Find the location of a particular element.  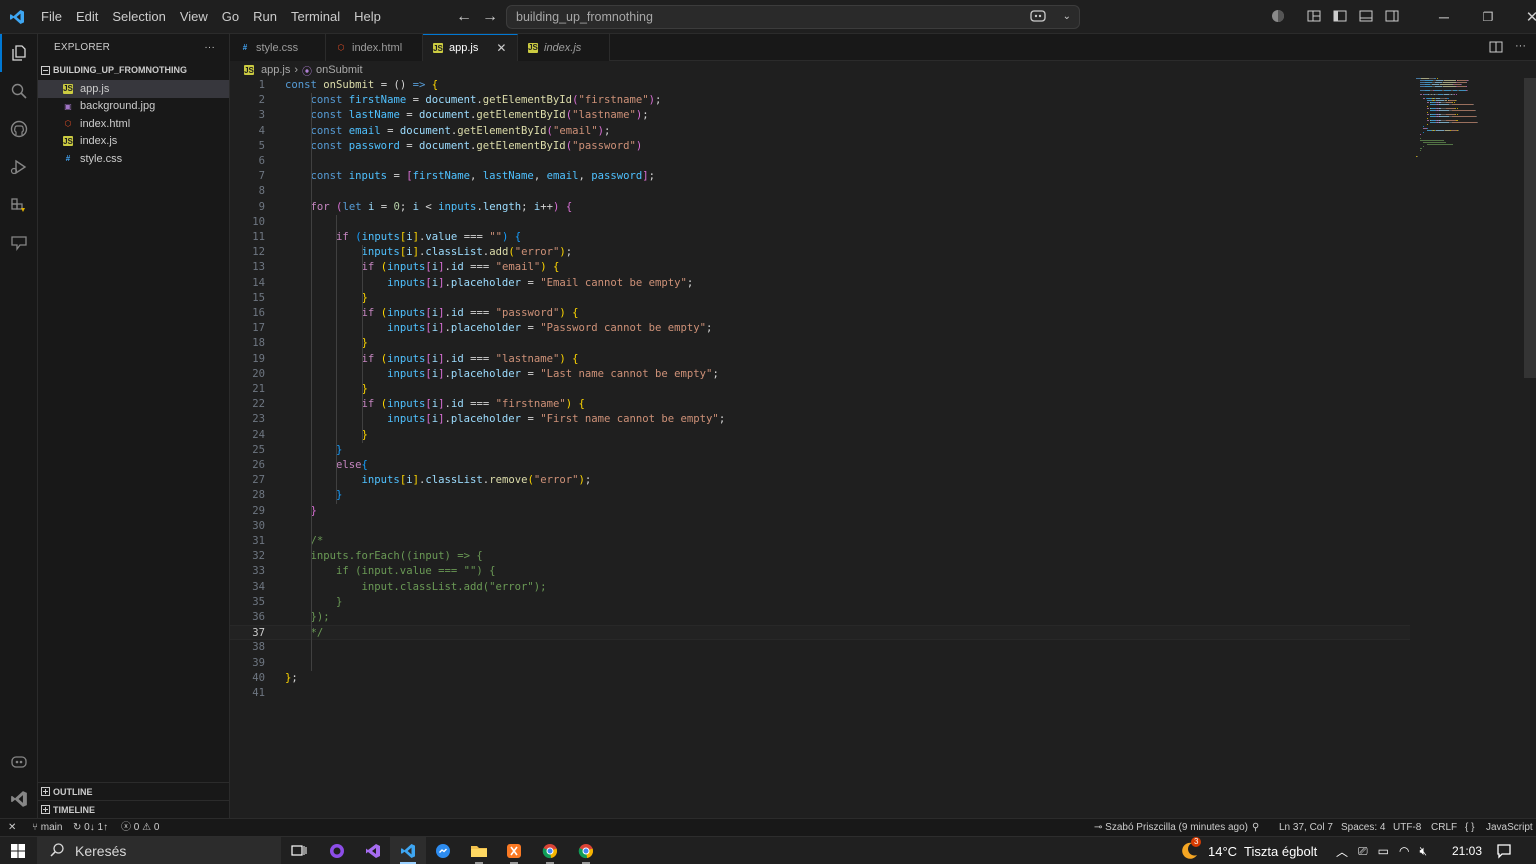

minimize-icon: ─ is located at coordinates (1444, 17).